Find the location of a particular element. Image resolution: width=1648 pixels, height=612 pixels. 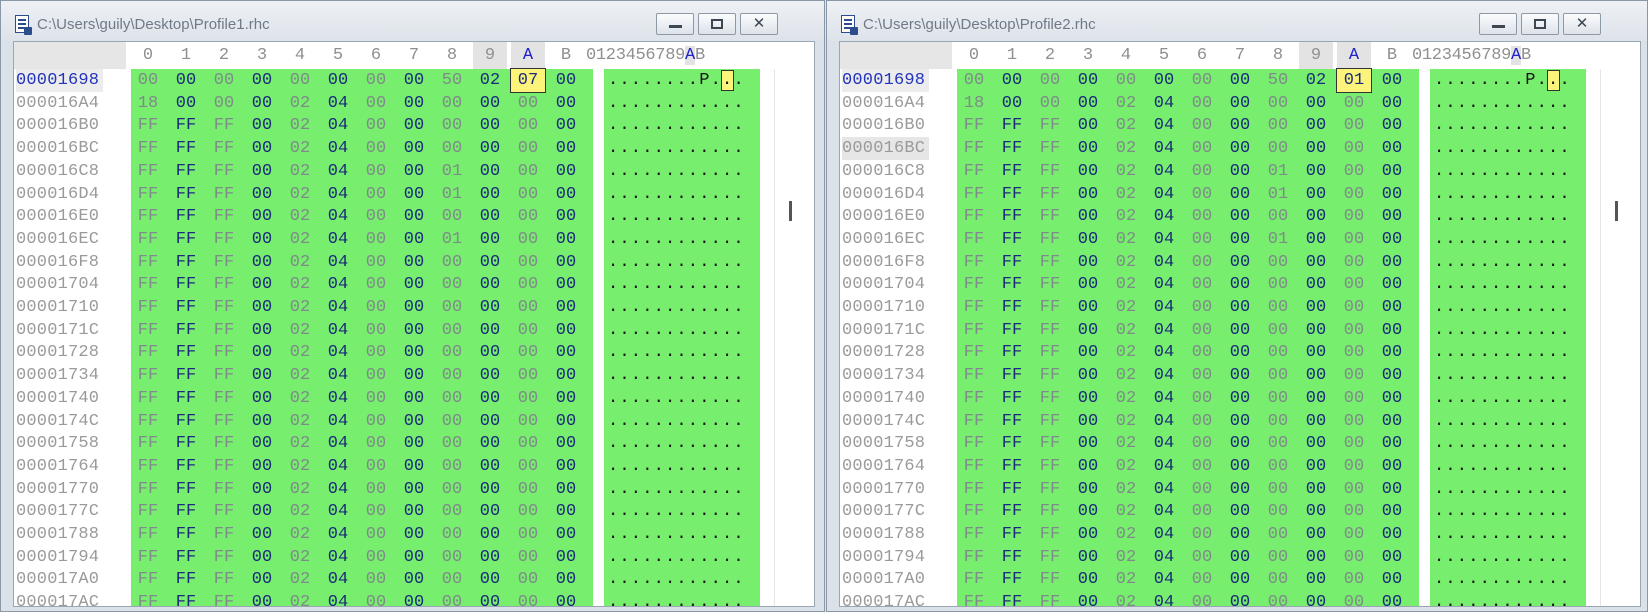

hex-byte: 50 is located at coordinates (1278, 80).